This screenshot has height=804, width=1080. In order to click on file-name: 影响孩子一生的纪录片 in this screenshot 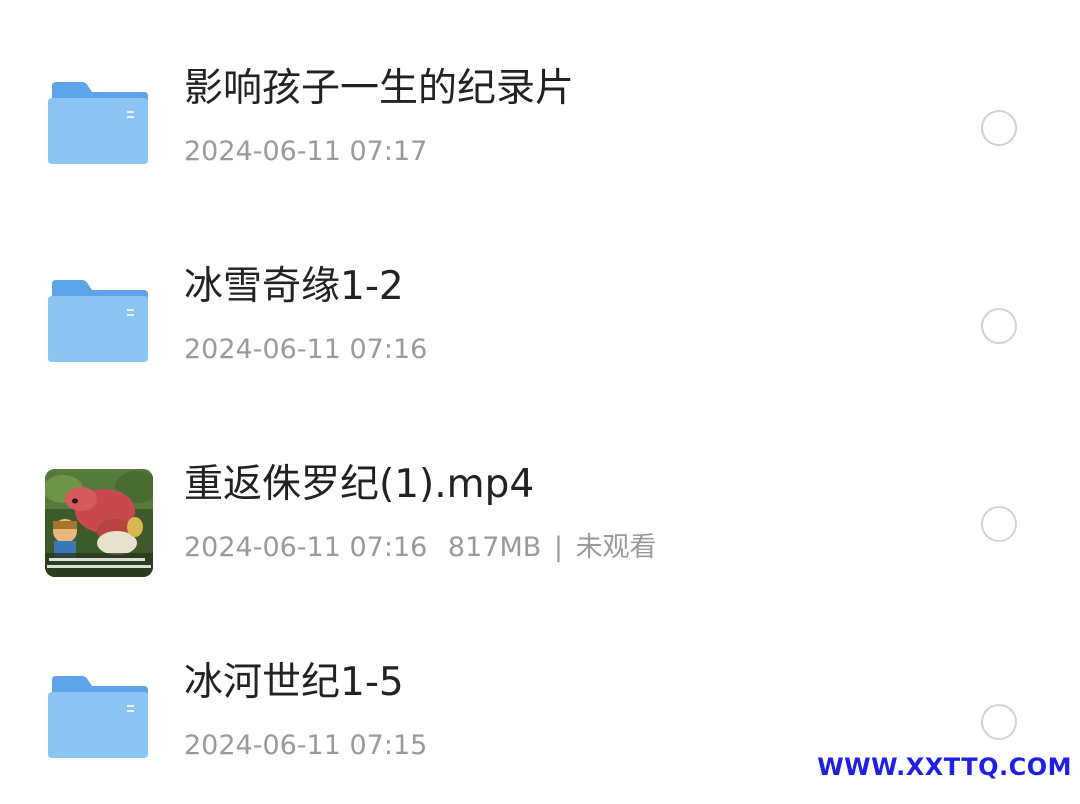, I will do `click(379, 88)`.